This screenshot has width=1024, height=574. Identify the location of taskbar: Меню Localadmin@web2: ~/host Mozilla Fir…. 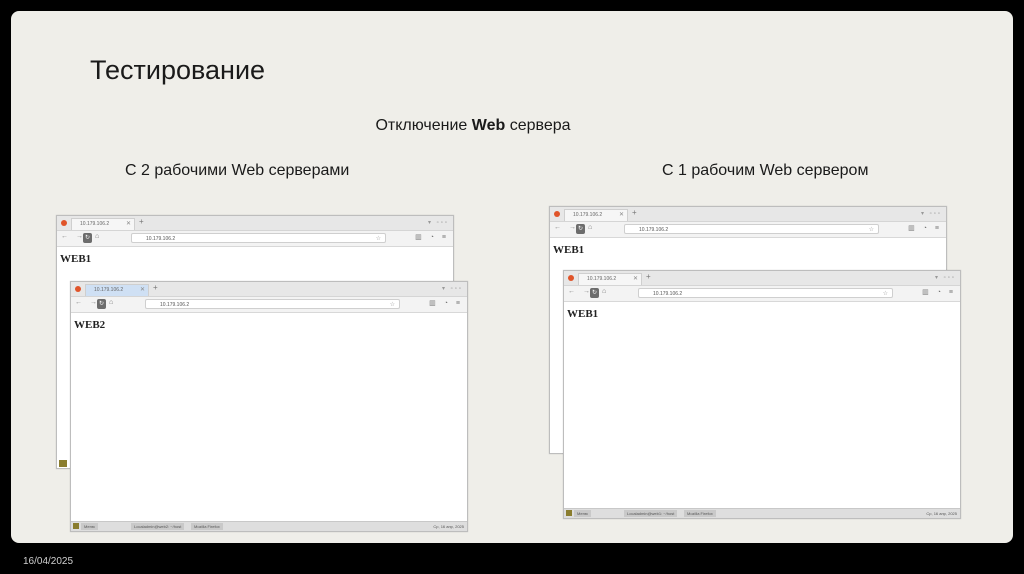
(269, 526).